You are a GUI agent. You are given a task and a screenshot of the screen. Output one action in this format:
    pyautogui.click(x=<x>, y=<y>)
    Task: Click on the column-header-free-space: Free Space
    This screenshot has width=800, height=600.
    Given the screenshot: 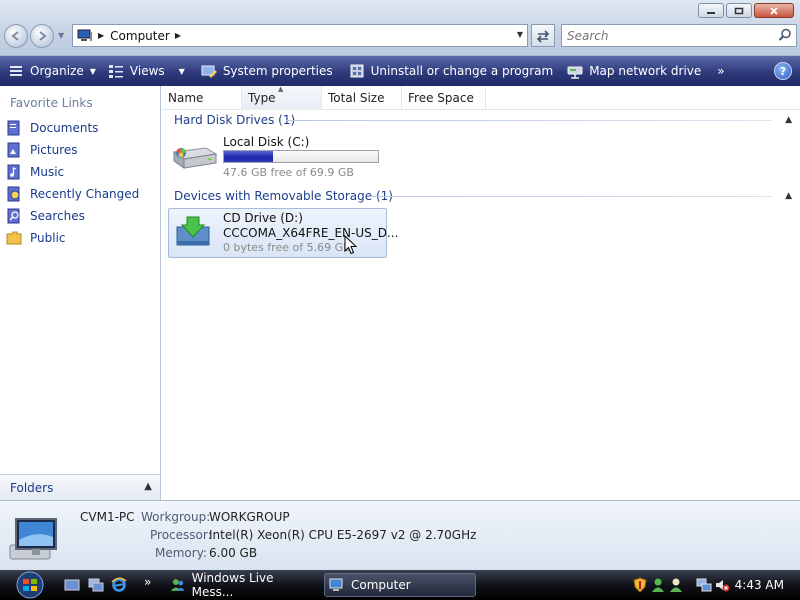 What is the action you would take?
    pyautogui.click(x=444, y=98)
    